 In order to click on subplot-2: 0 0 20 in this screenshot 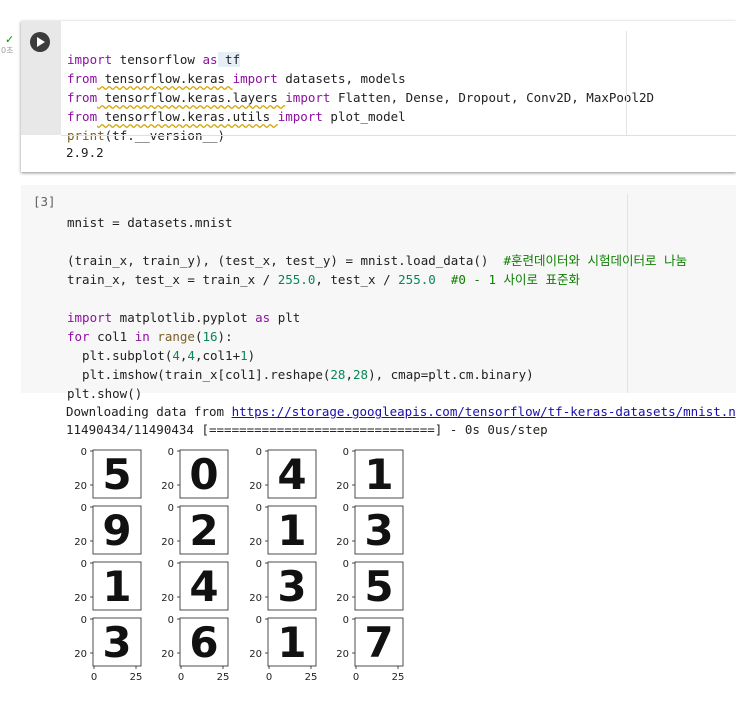, I will do `click(195, 473)`.